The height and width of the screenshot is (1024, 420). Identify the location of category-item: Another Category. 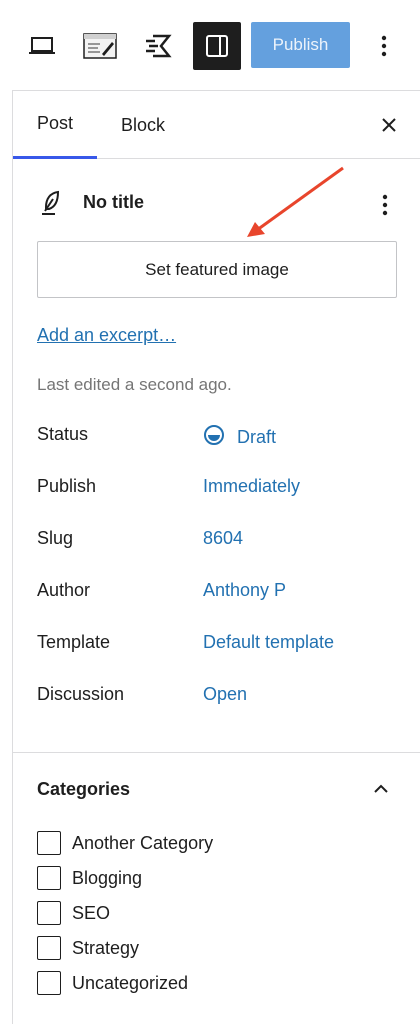
(125, 843).